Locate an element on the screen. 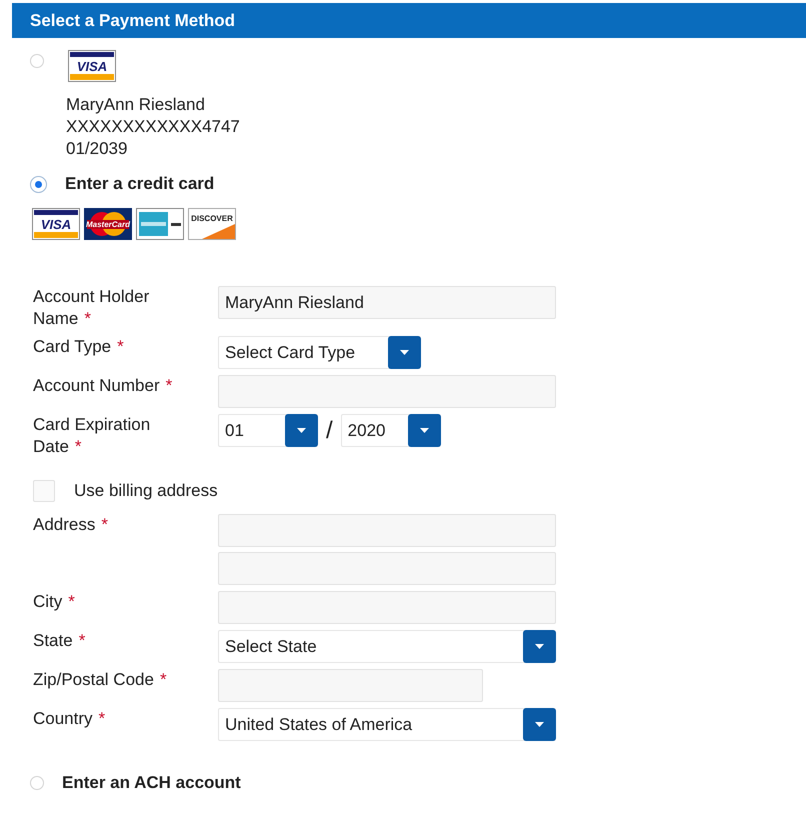 Image resolution: width=806 pixels, height=818 pixels. card-detail: 01/2039 is located at coordinates (97, 149).